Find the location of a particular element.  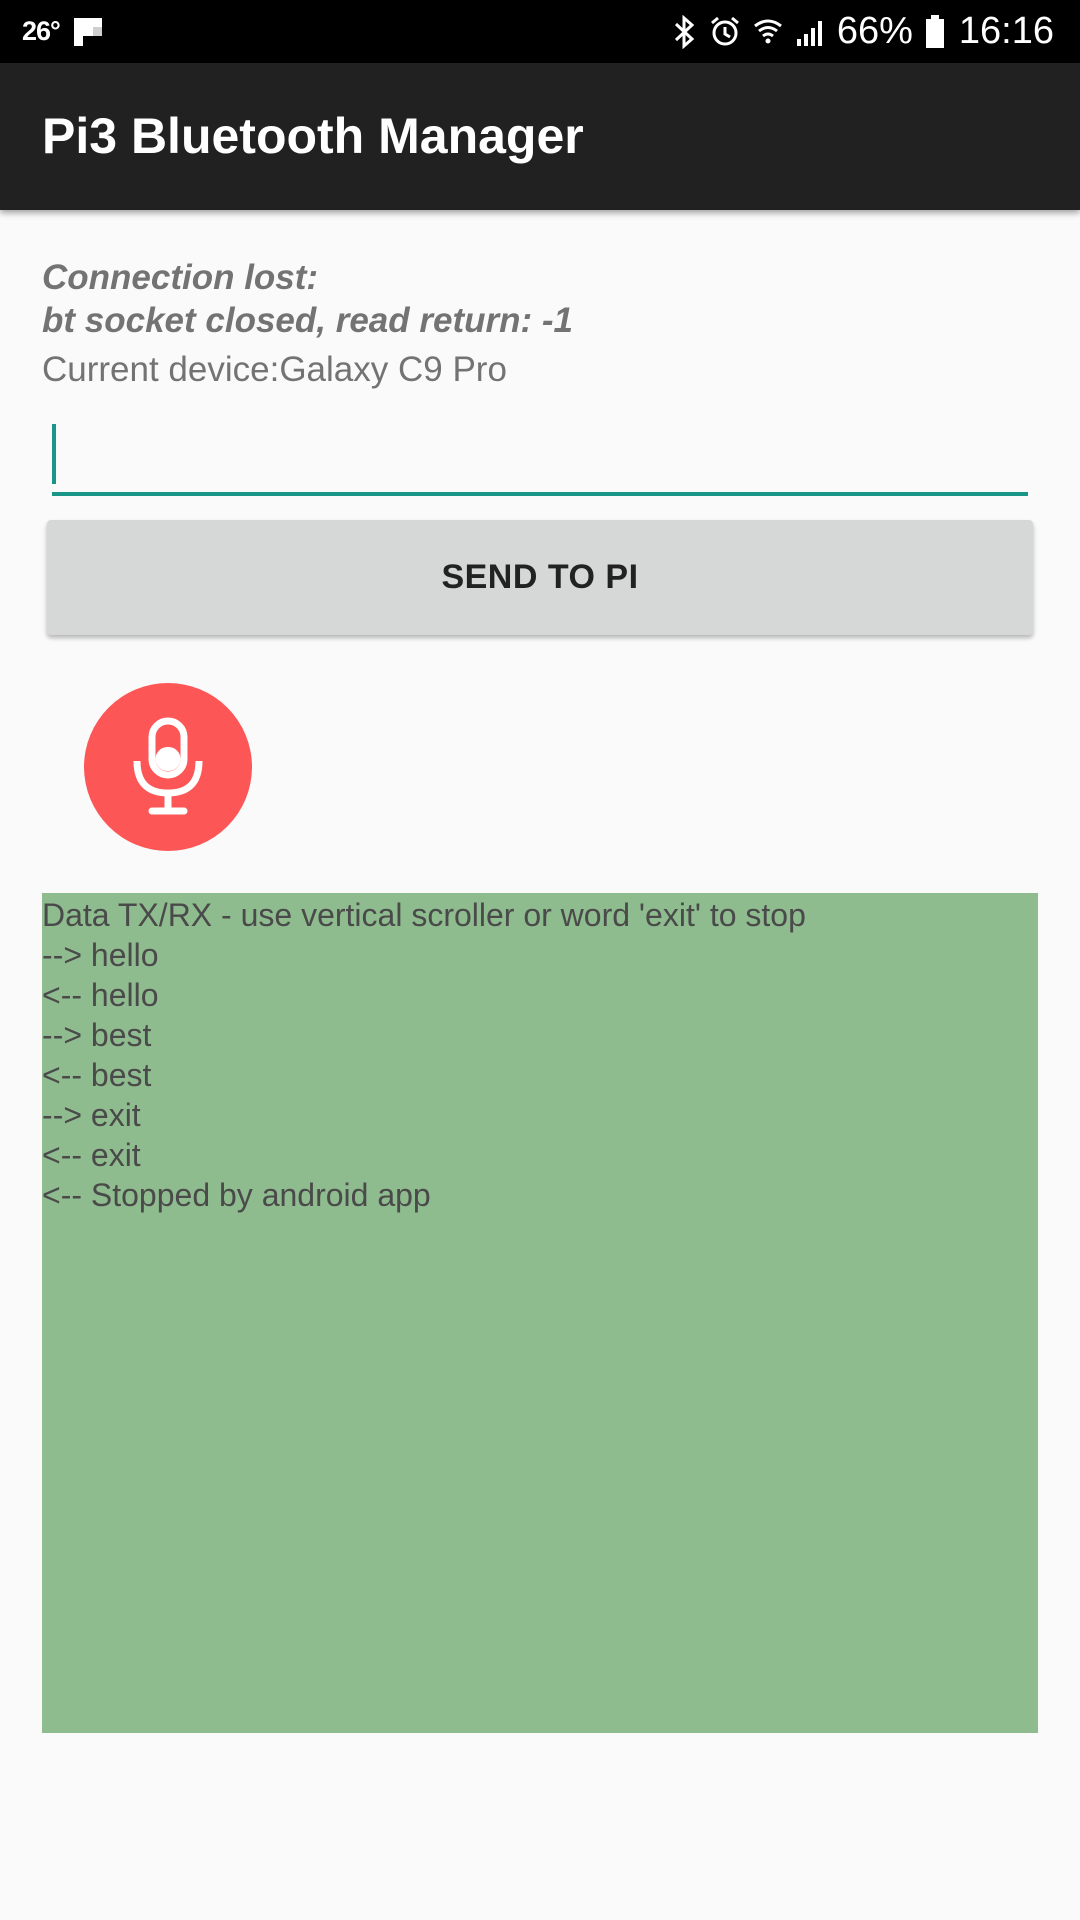

status-bar: 26° 66% 16:16 is located at coordinates (540, 31).